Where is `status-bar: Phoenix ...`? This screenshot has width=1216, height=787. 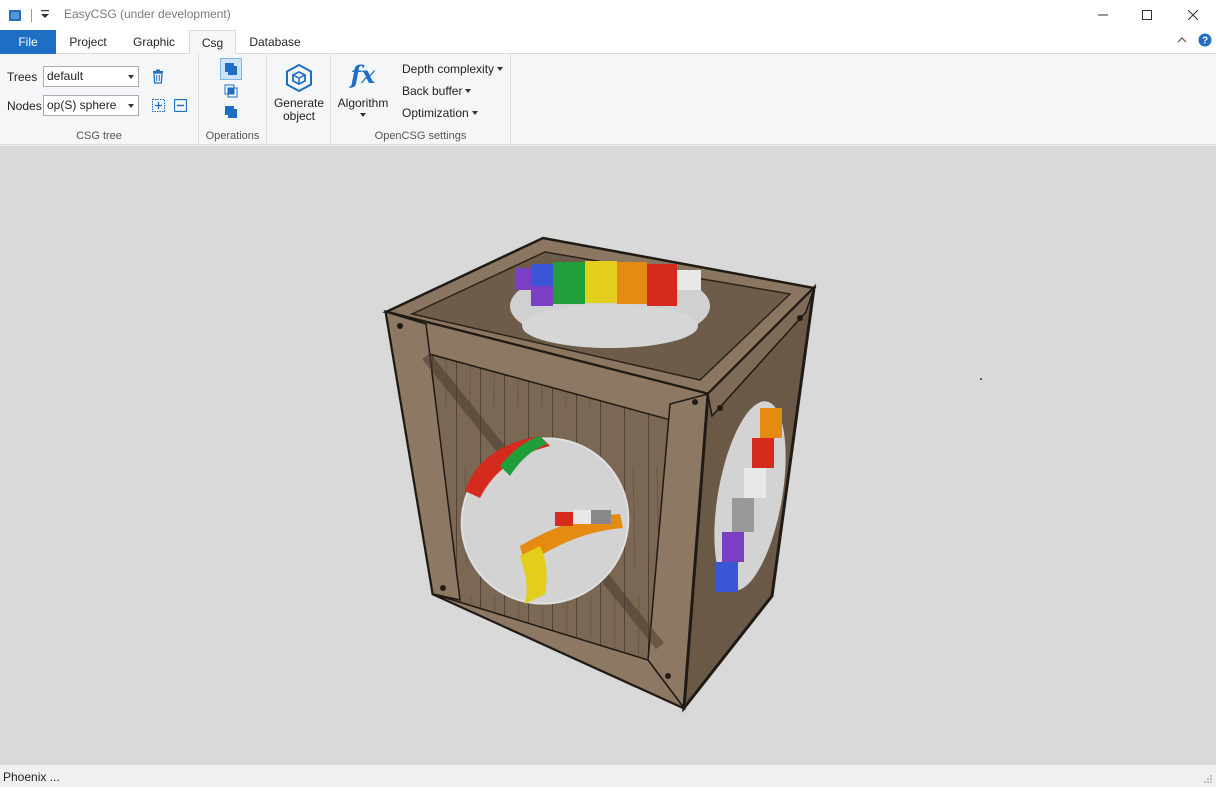
status-bar: Phoenix ... is located at coordinates (608, 775).